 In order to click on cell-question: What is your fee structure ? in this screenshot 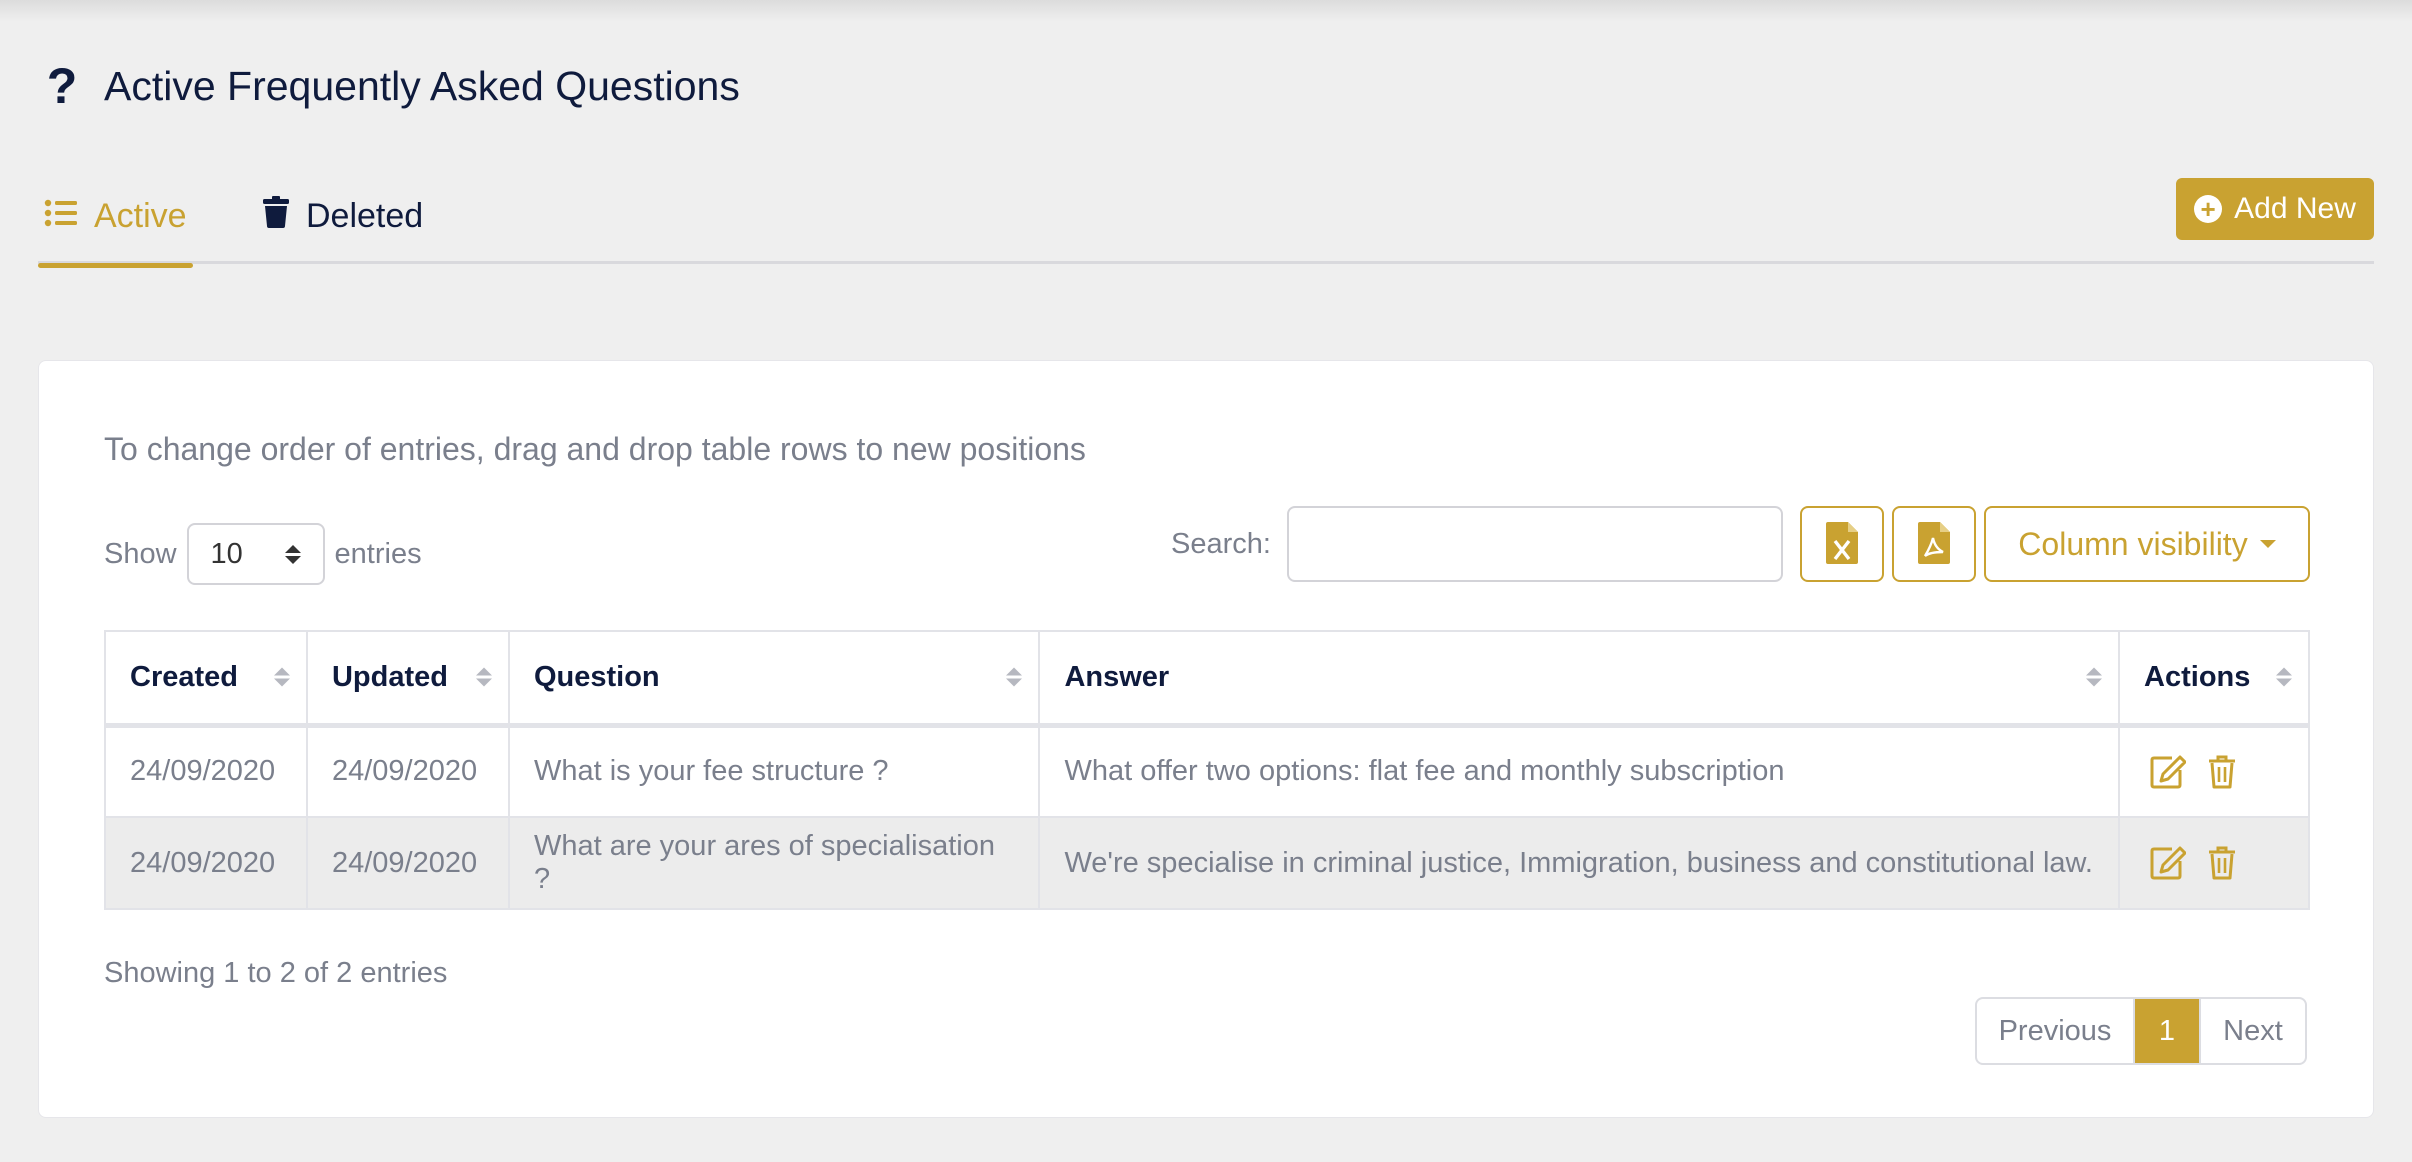, I will do `click(774, 771)`.